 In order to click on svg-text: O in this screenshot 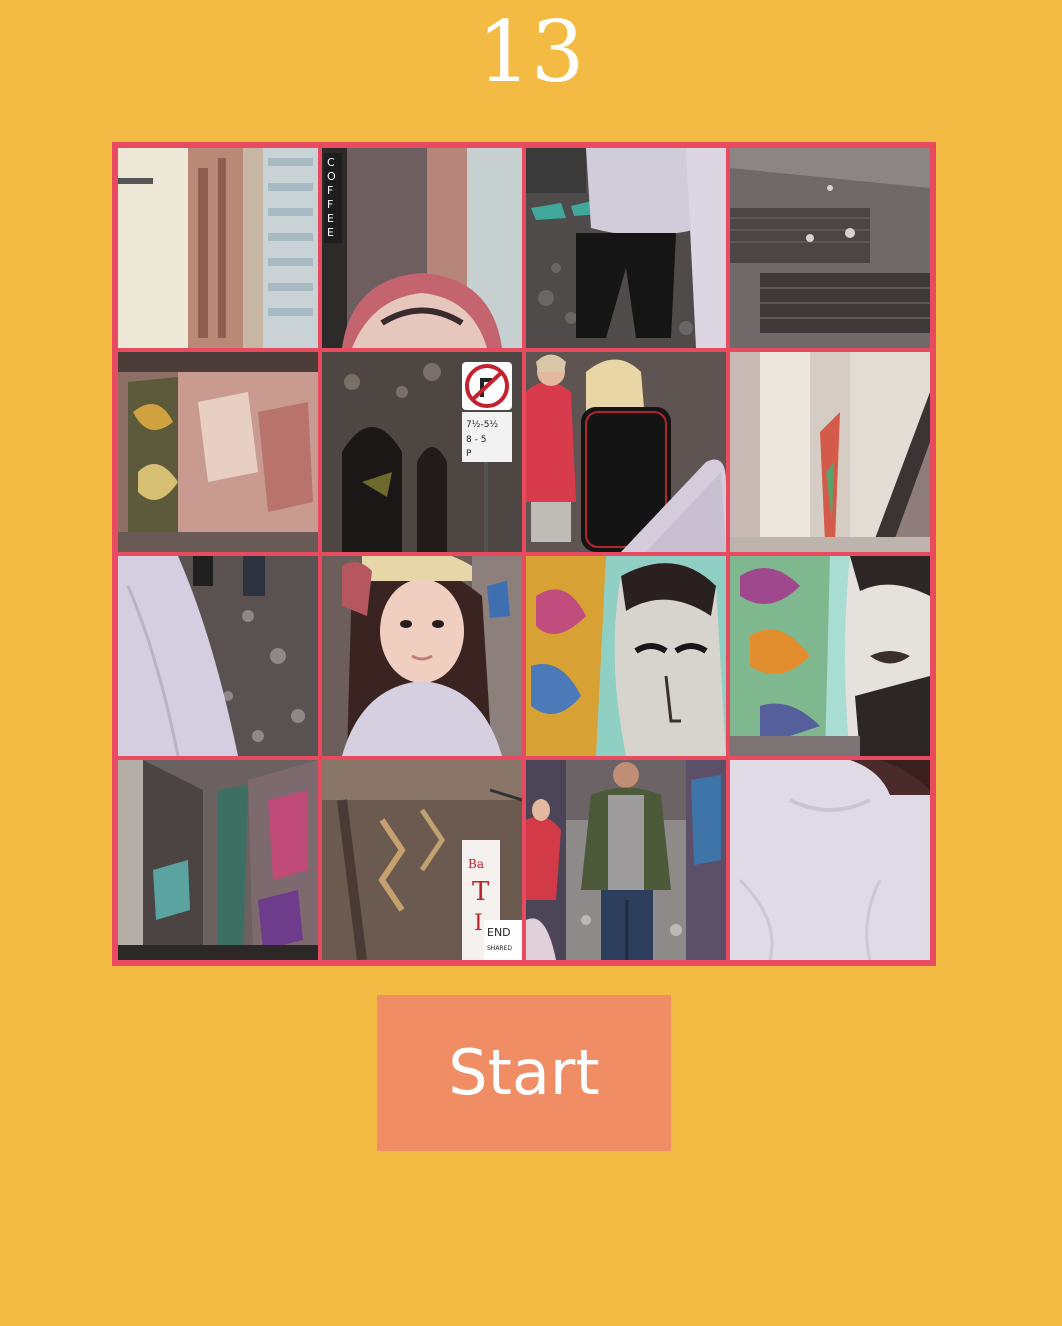, I will do `click(331, 176)`.